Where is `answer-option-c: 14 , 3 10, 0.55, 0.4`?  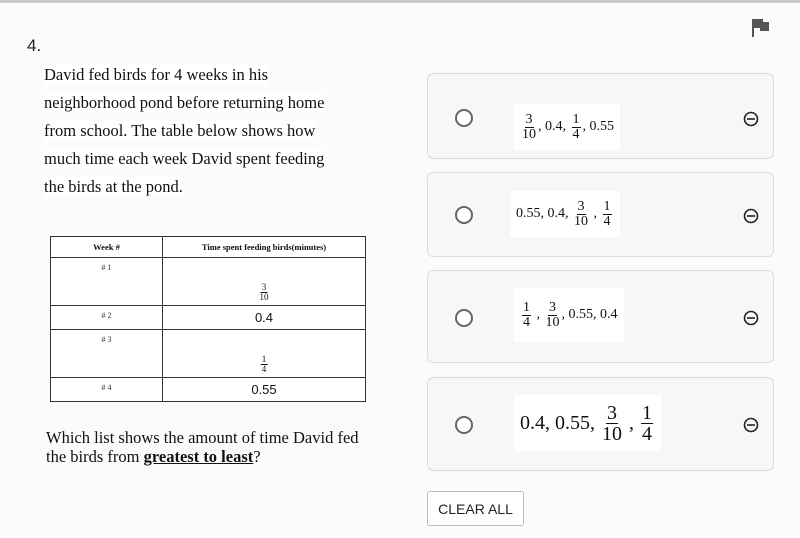
answer-option-c: 14 , 3 10, 0.55, 0.4 is located at coordinates (600, 316).